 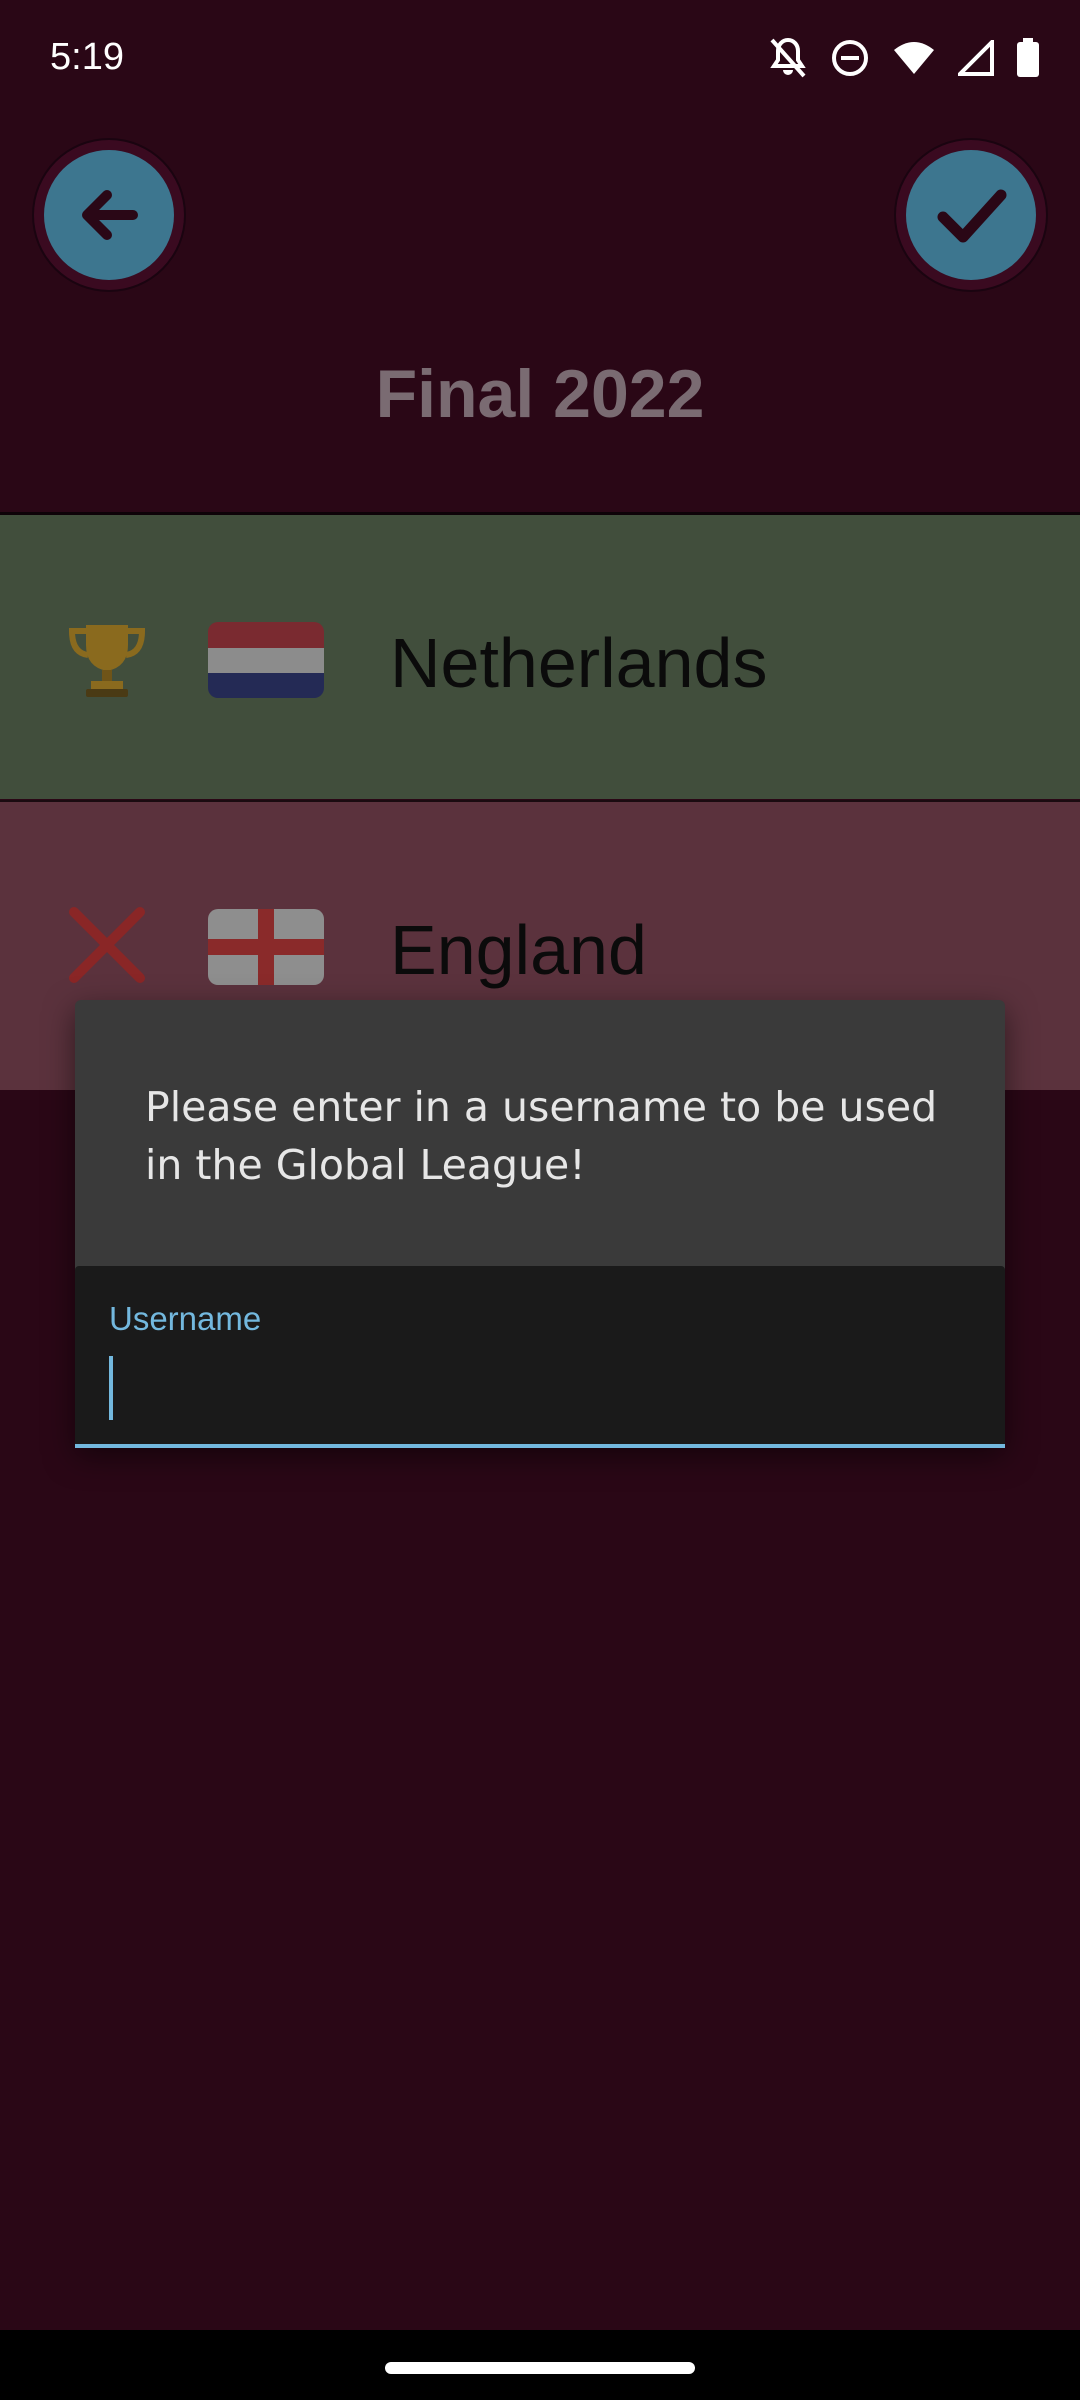 What do you see at coordinates (788, 57) in the screenshot?
I see `notifications-off-icon` at bounding box center [788, 57].